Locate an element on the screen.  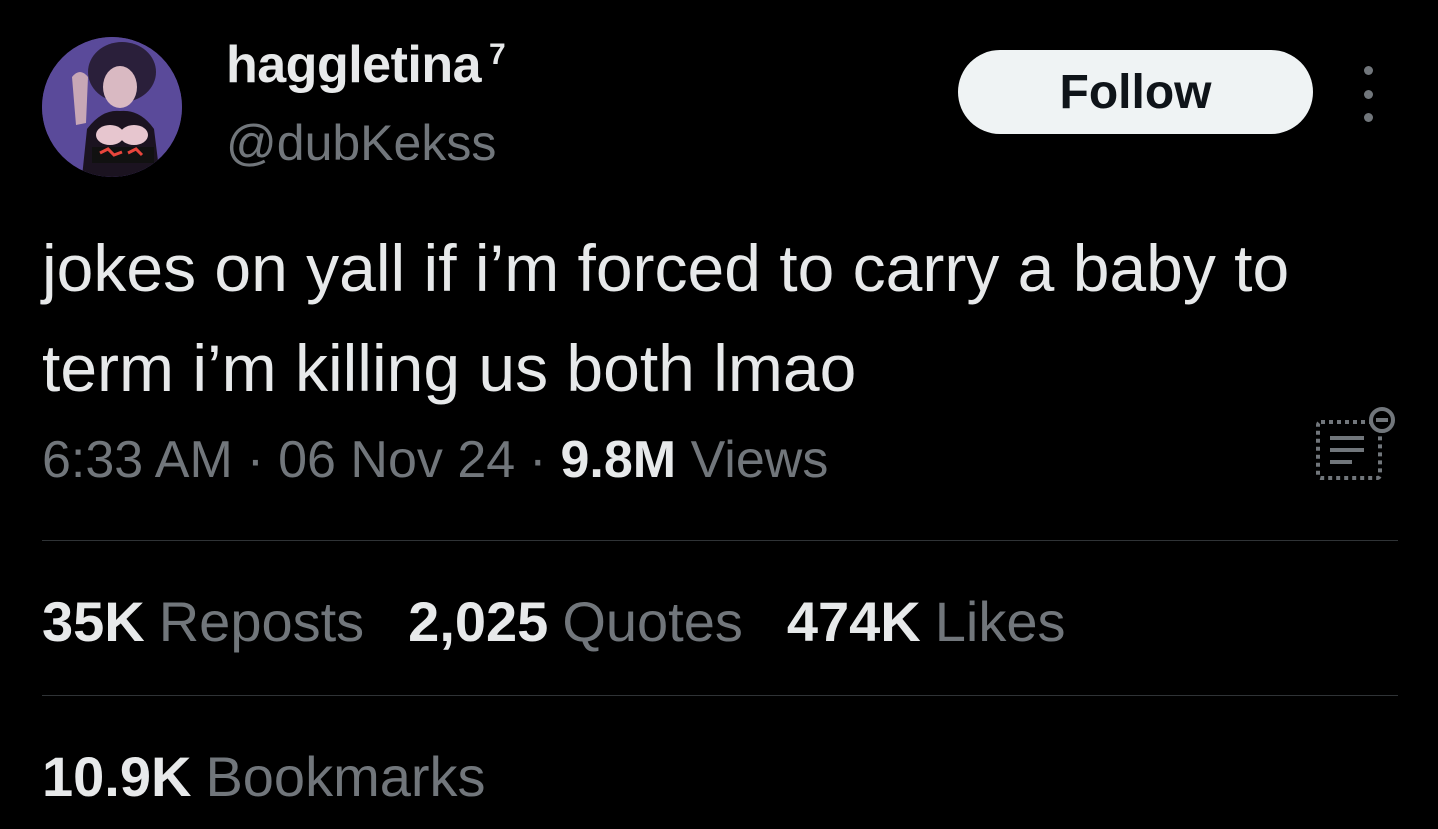
avatar is located at coordinates (112, 107).